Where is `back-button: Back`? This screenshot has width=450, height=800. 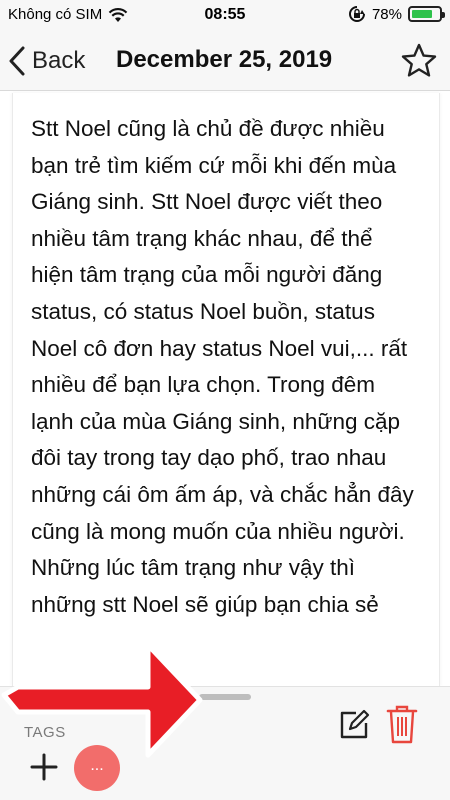 back-button: Back is located at coordinates (46, 61).